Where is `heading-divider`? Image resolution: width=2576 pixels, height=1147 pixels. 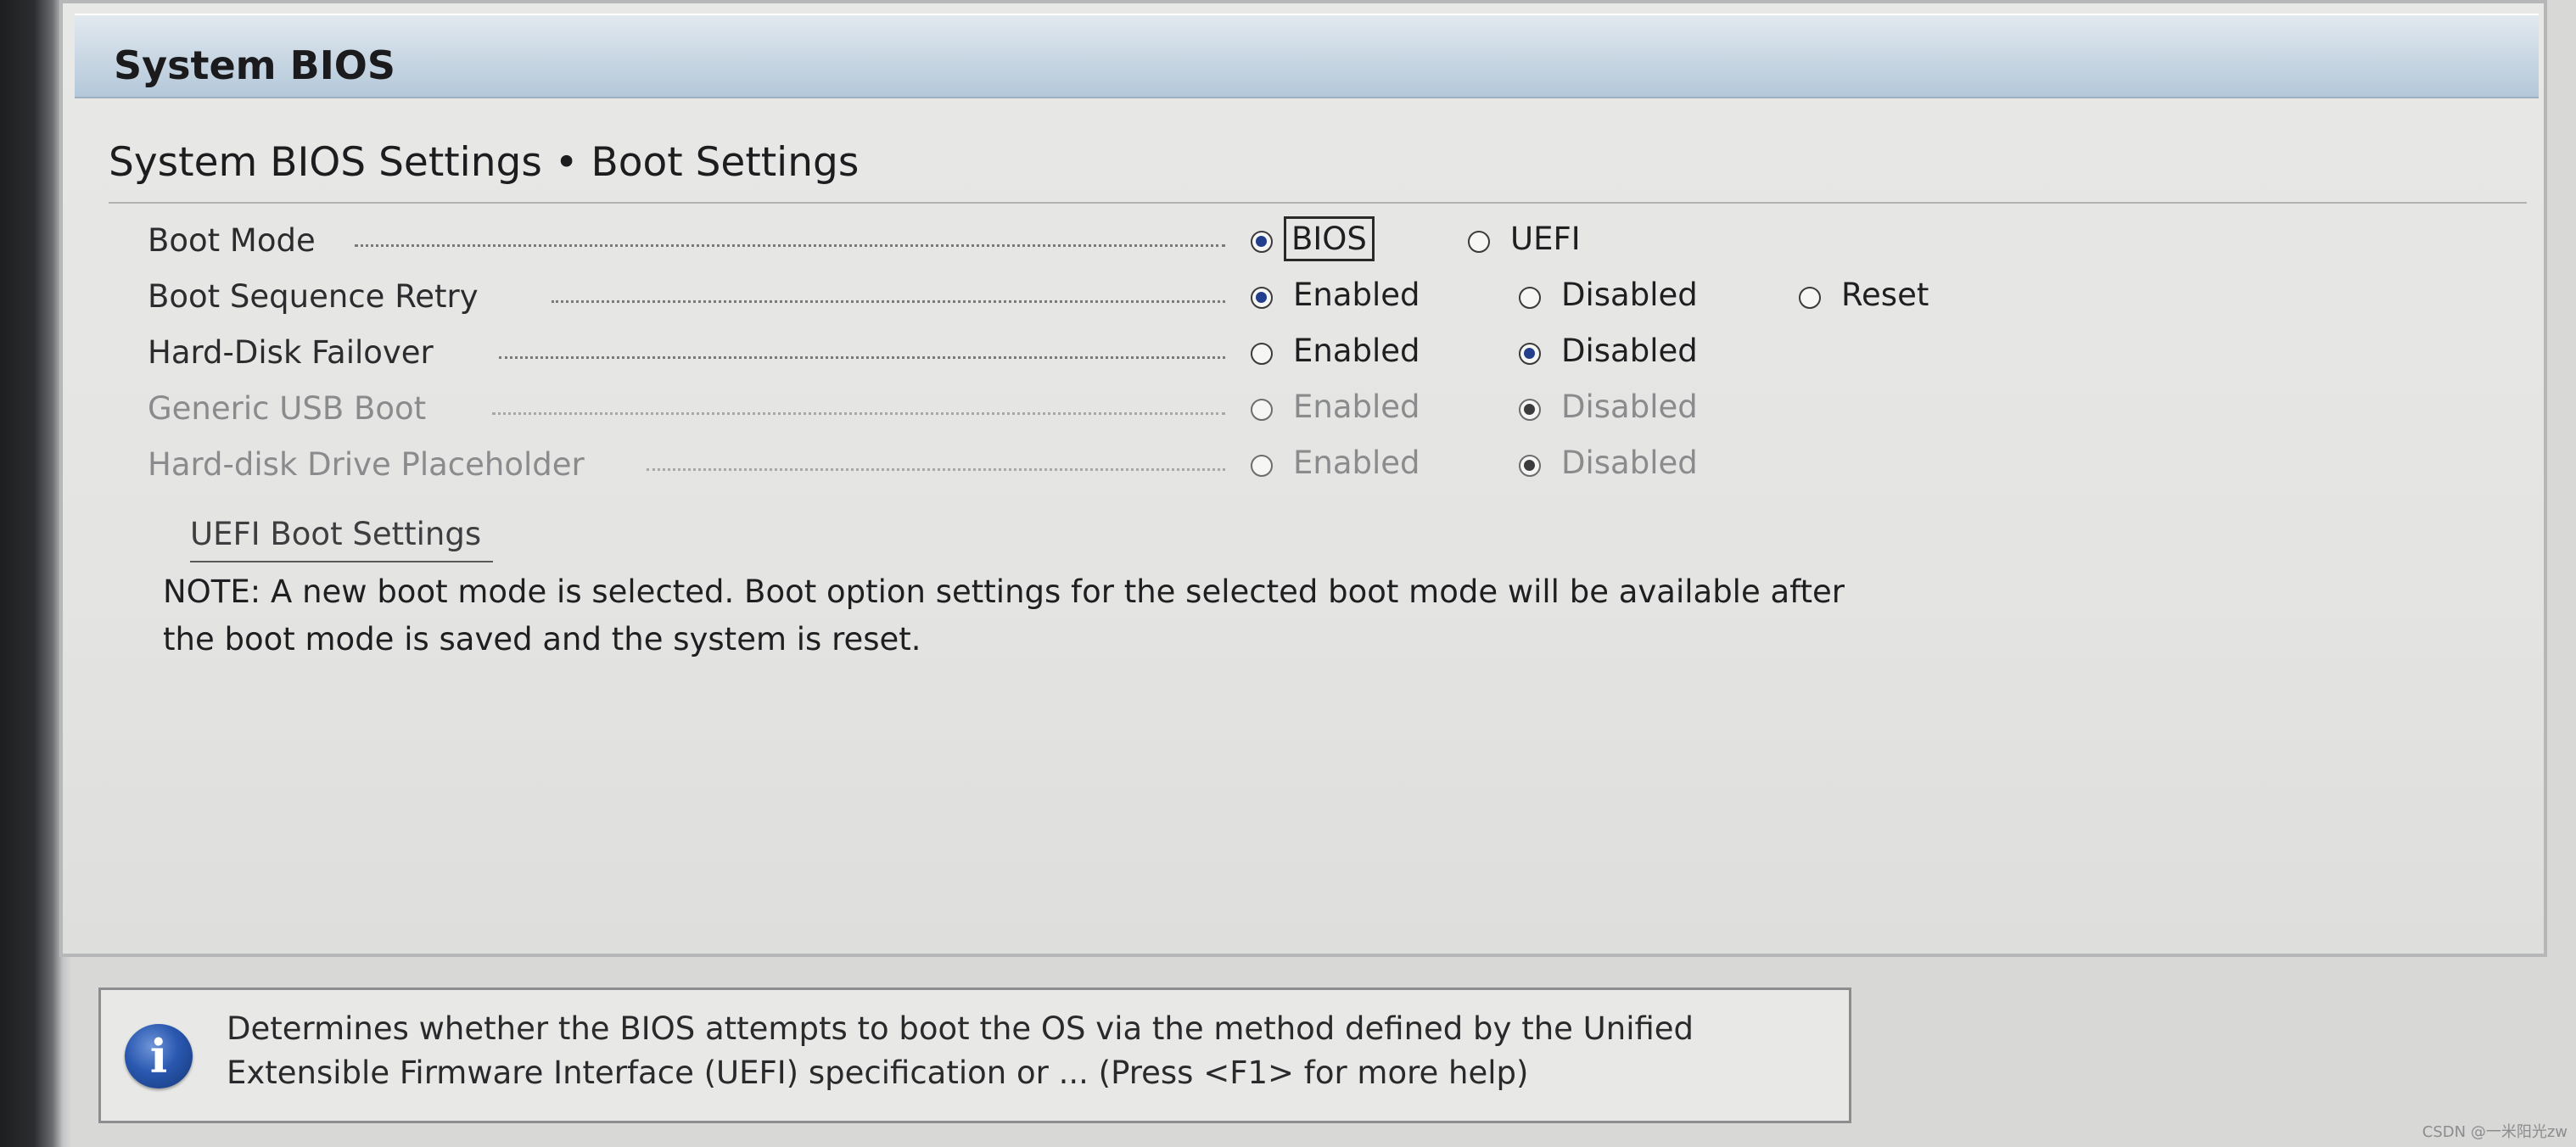
heading-divider is located at coordinates (1318, 203).